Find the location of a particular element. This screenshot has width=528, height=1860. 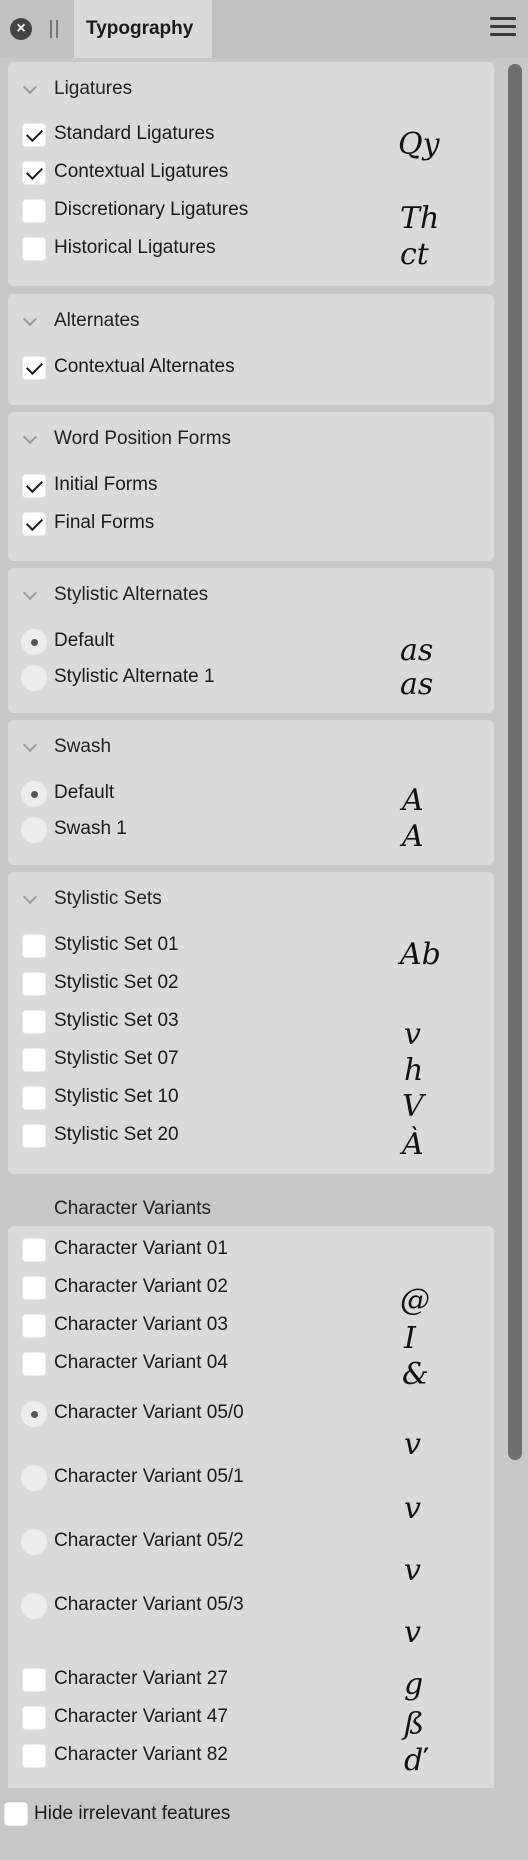

character-variant-05-0-option: Character Variant 05/0 is located at coordinates (251, 1414).